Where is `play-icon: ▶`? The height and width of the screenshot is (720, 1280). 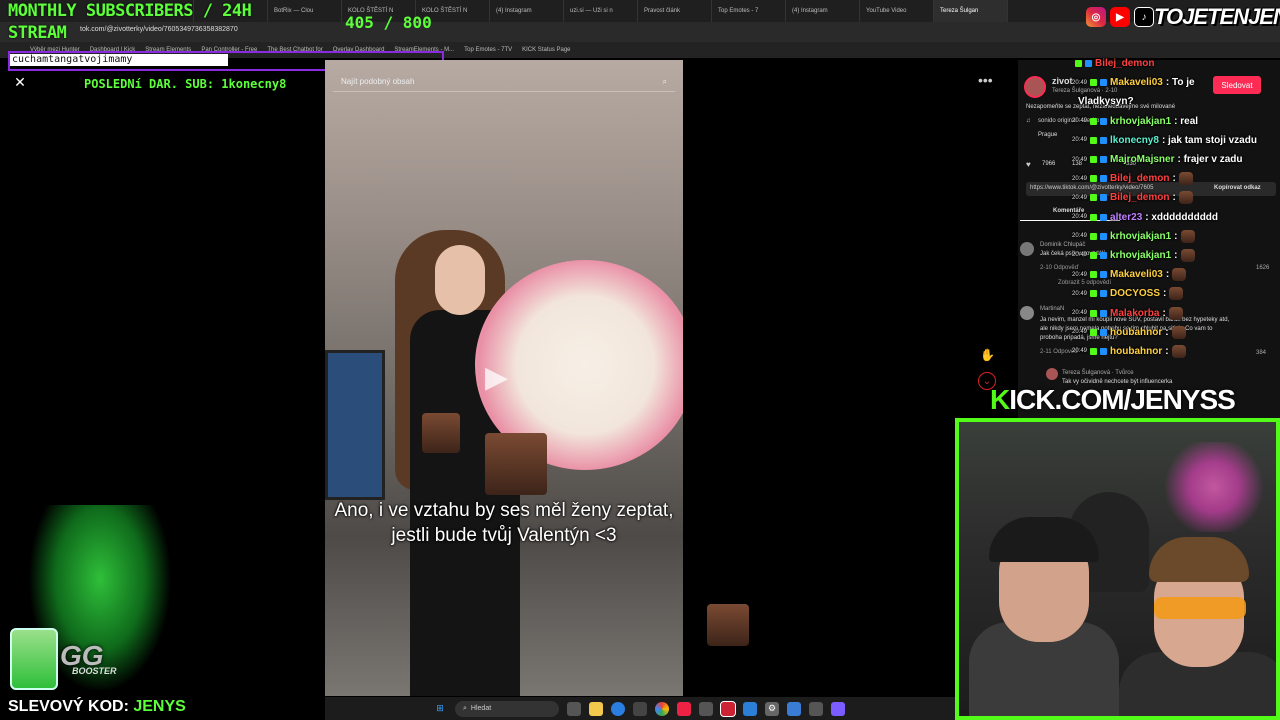 play-icon: ▶ is located at coordinates (503, 378).